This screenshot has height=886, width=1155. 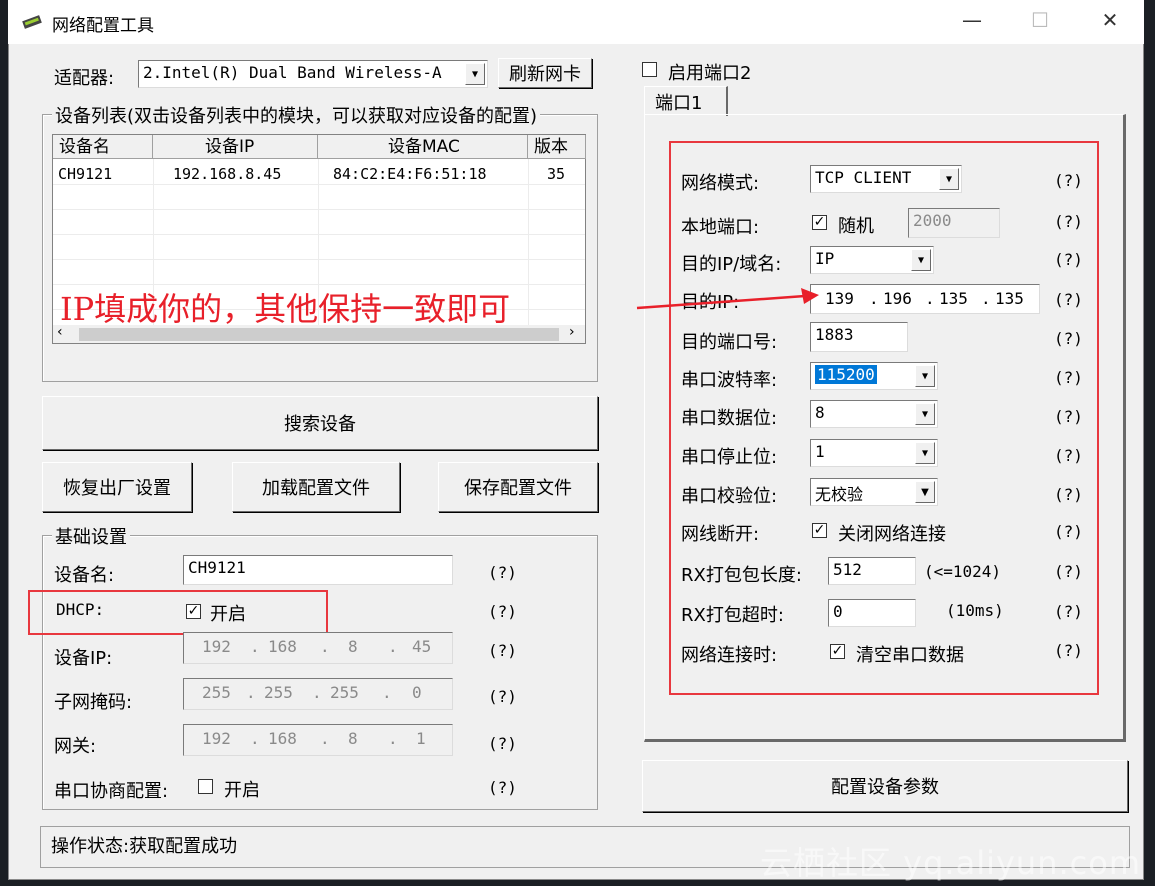 What do you see at coordinates (874, 376) in the screenshot?
I see `baud-rate-select: 115200 ▼` at bounding box center [874, 376].